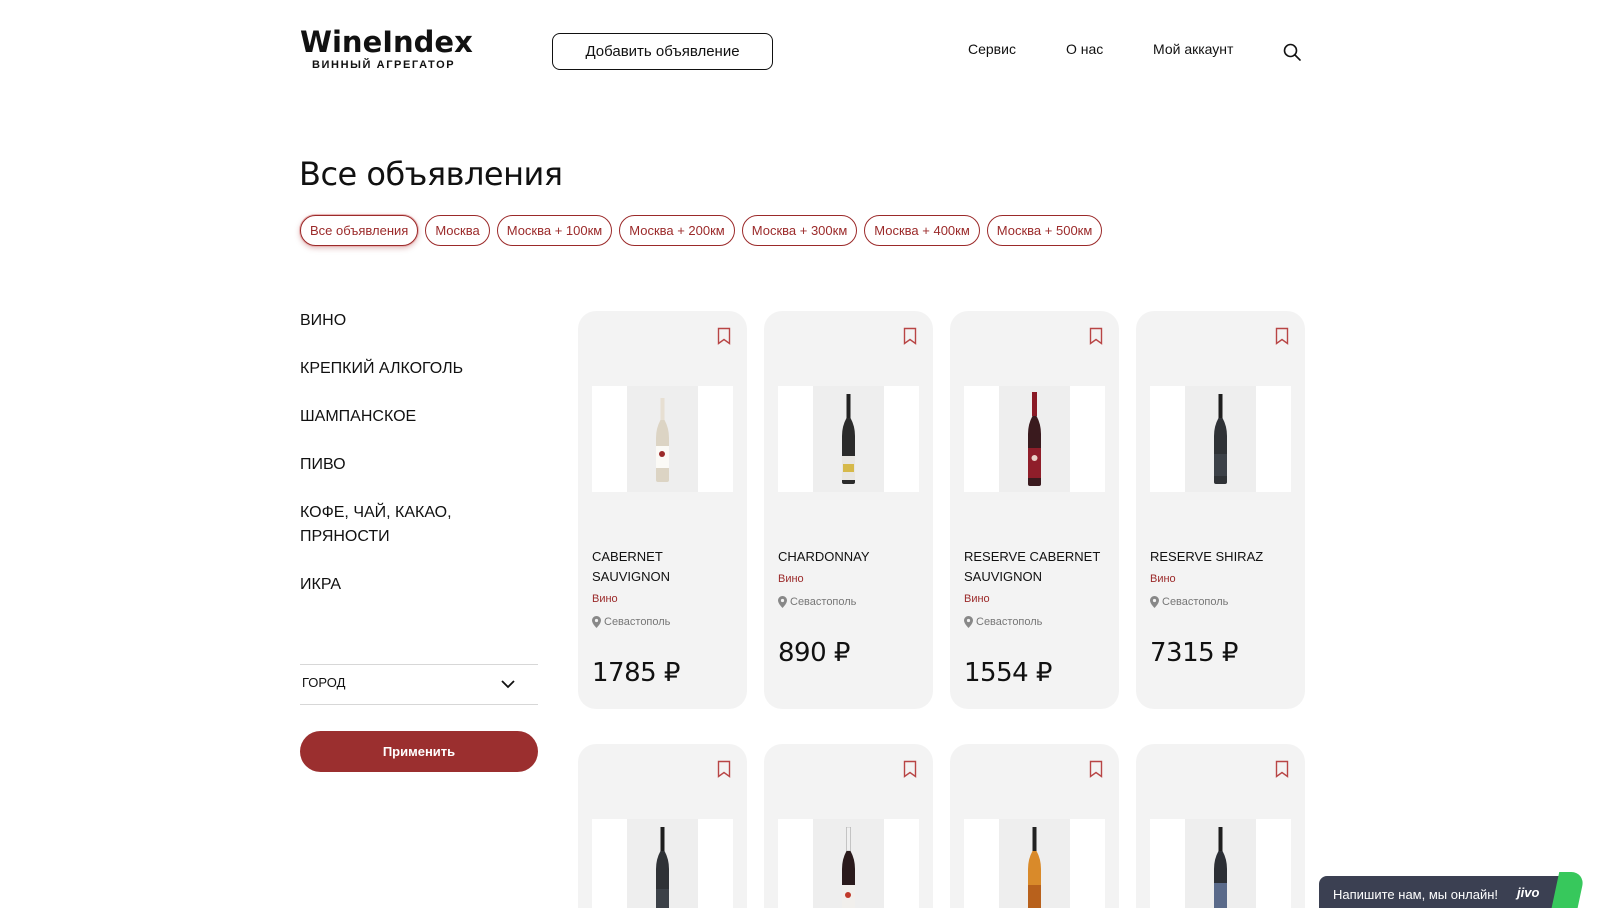 The height and width of the screenshot is (908, 1600). Describe the element at coordinates (323, 682) in the screenshot. I see `city-select: ГОРОД` at that location.